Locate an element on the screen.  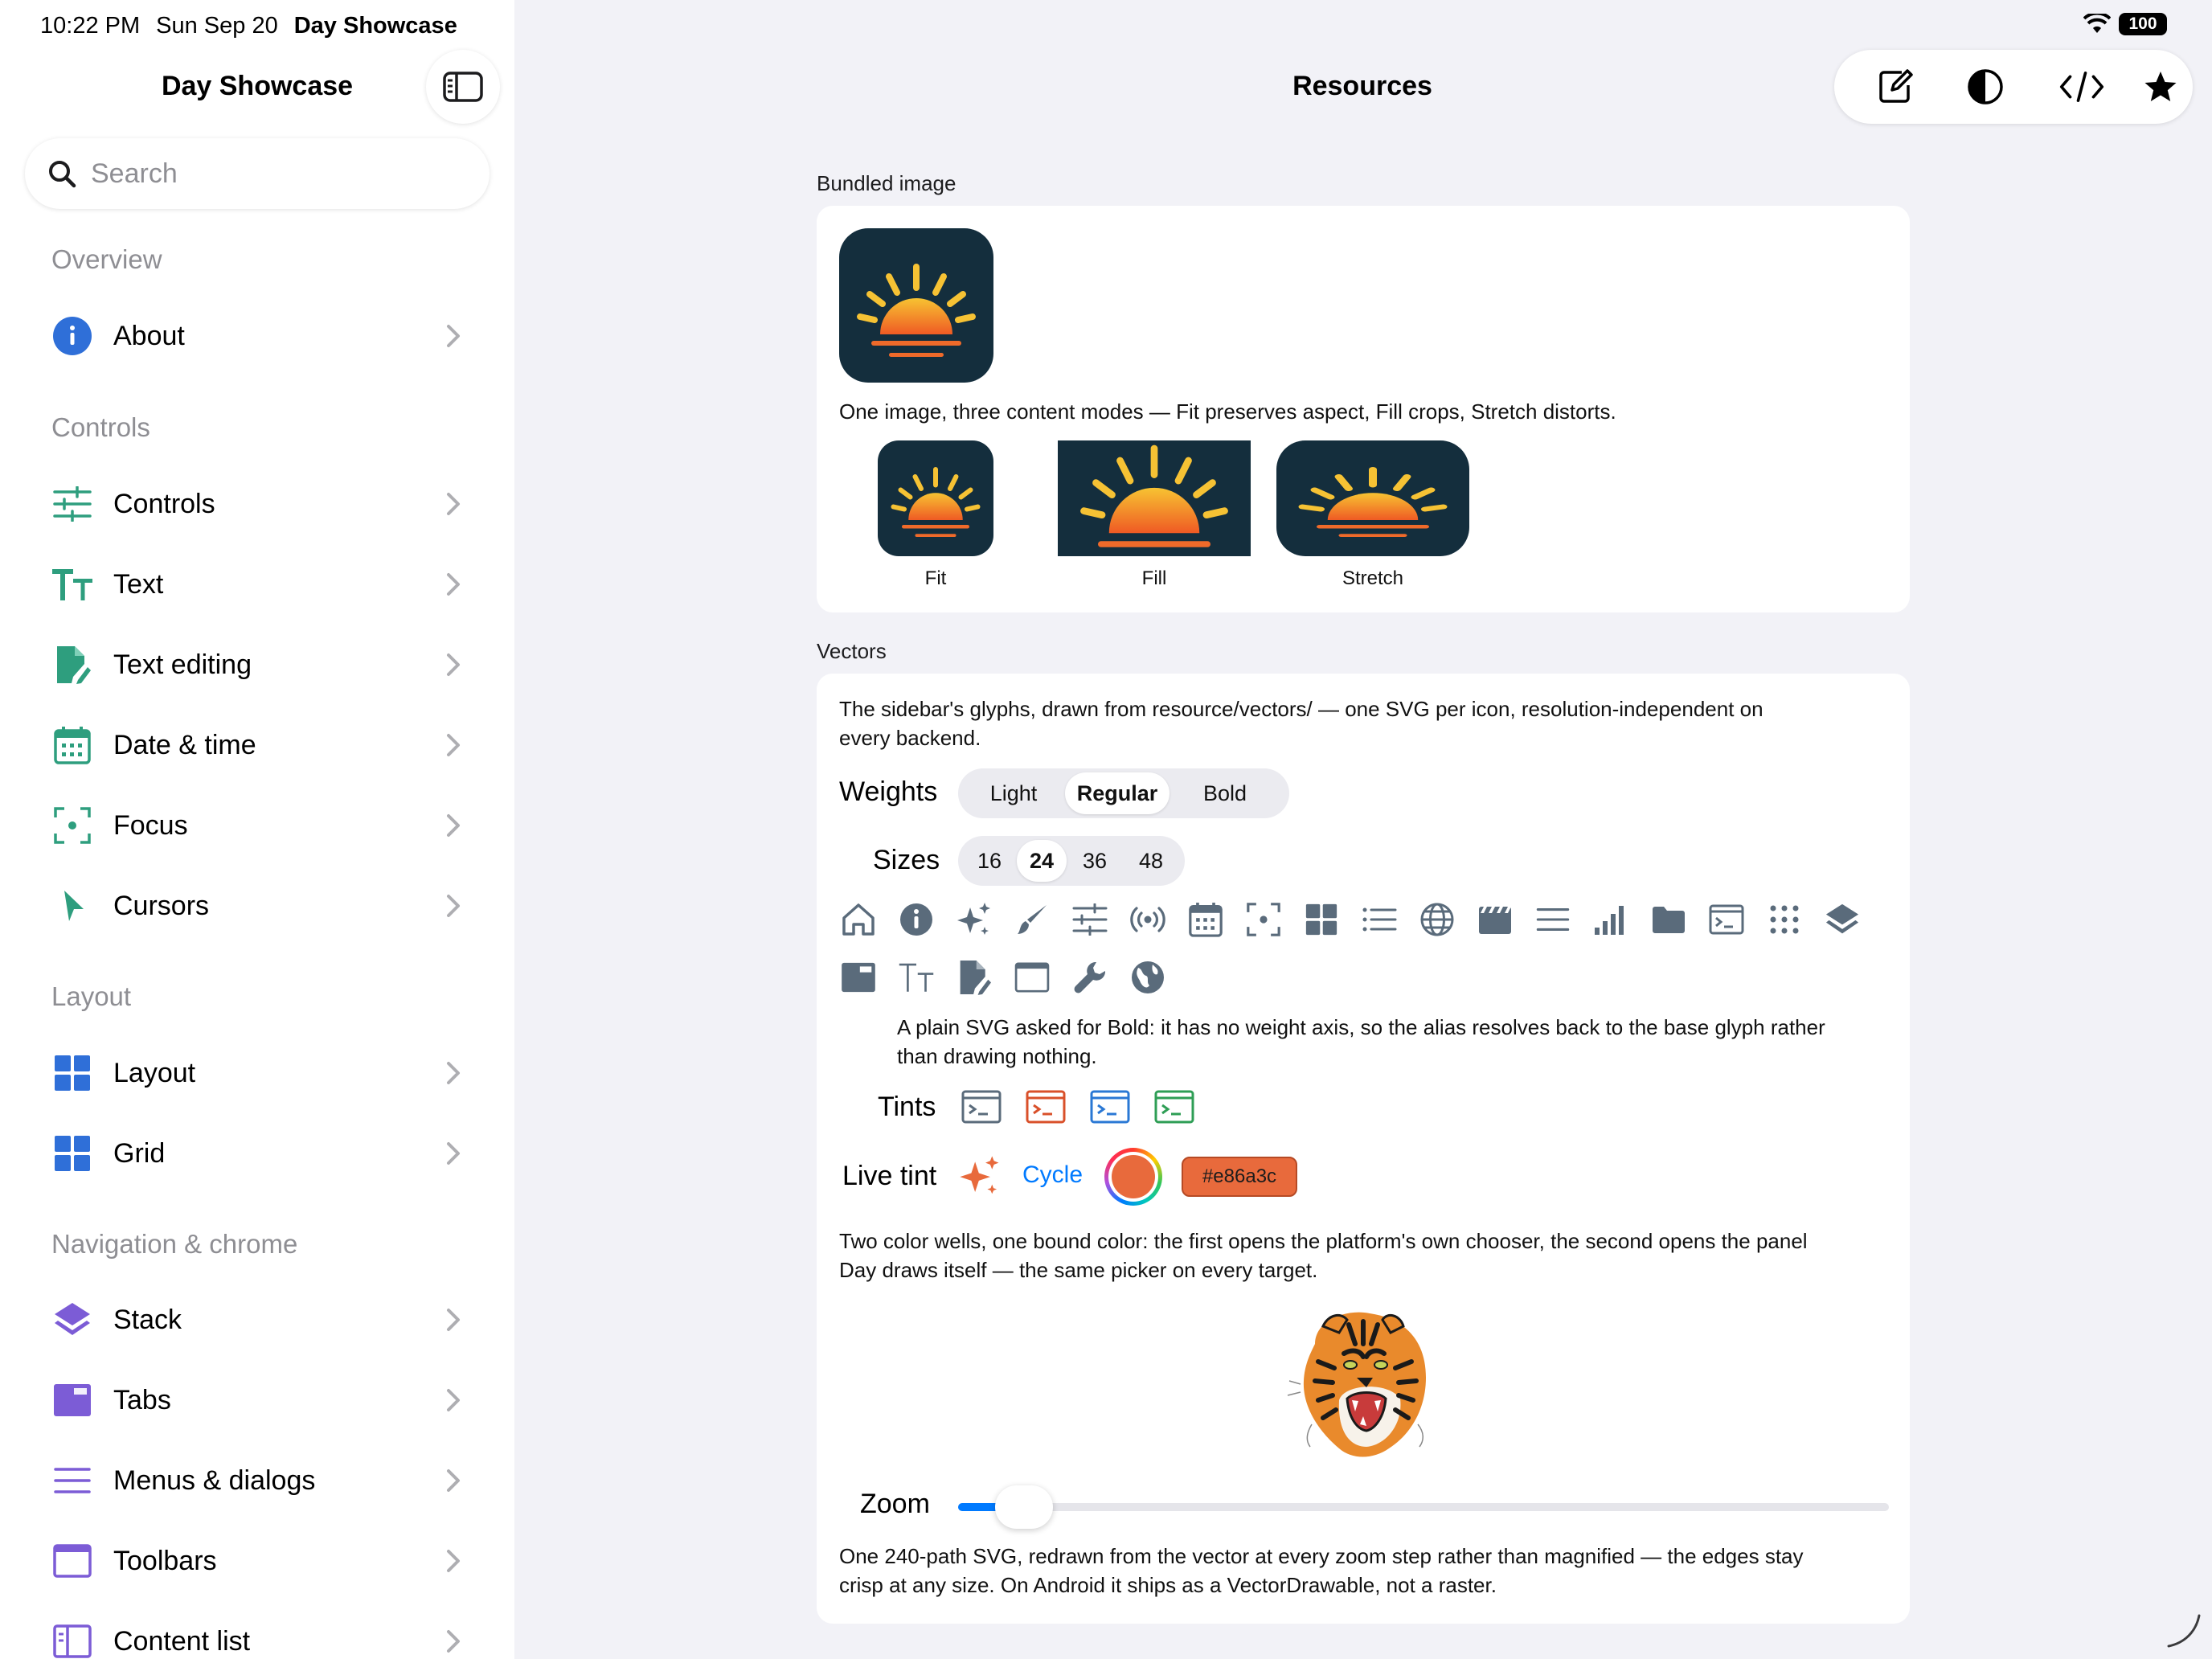
weight-option-bold: Bold is located at coordinates (1224, 793).